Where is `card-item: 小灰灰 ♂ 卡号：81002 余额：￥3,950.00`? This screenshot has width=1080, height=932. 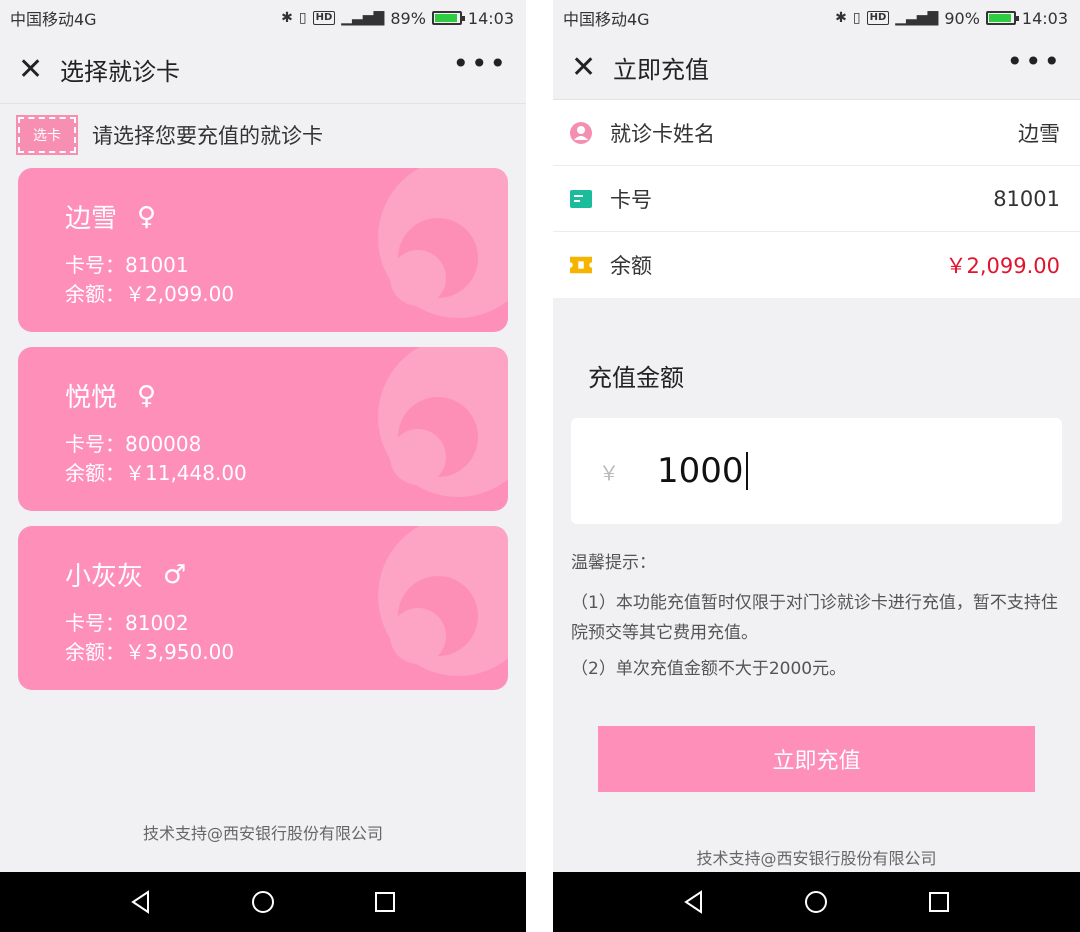
card-item: 小灰灰 ♂ 卡号：81002 余额：￥3,950.00 is located at coordinates (263, 608).